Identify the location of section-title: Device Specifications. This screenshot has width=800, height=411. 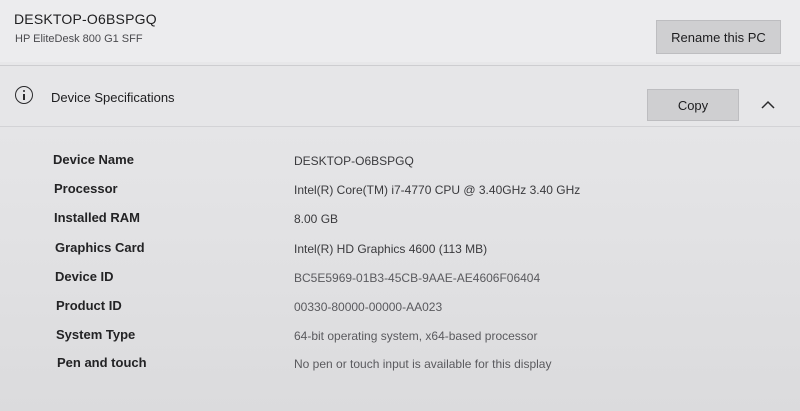
(113, 97).